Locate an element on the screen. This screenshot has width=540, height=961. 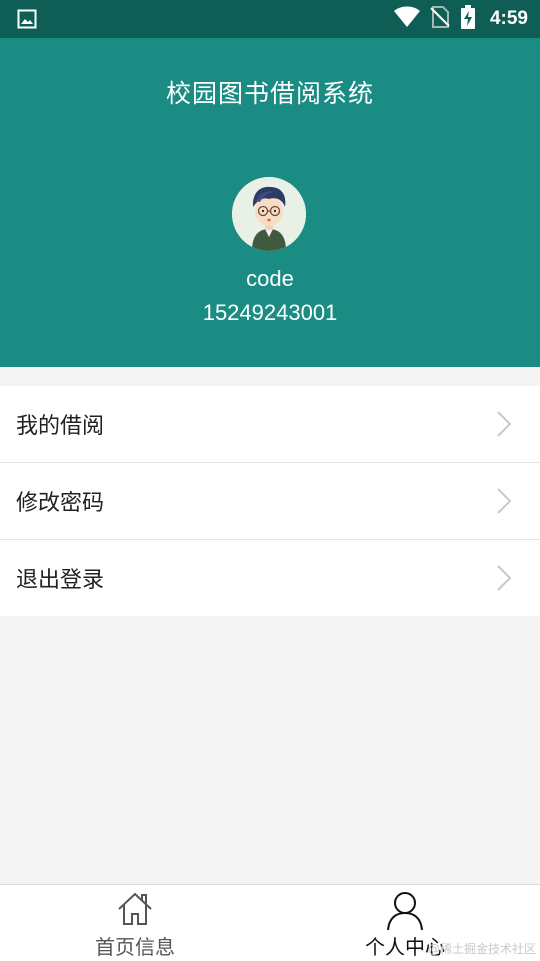
status-icons: 4:59 is located at coordinates (460, 19).